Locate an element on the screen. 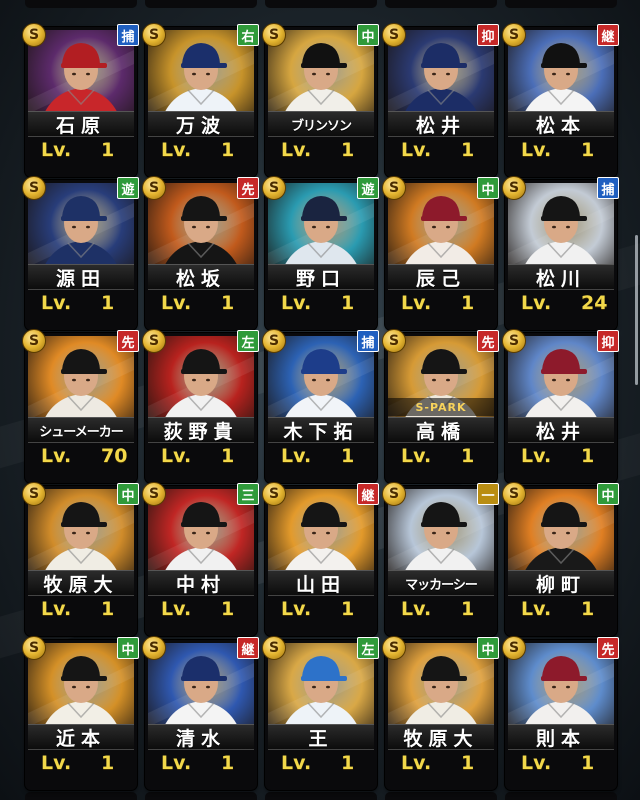 The width and height of the screenshot is (640, 800). player-name: 中村 is located at coordinates (200, 584).